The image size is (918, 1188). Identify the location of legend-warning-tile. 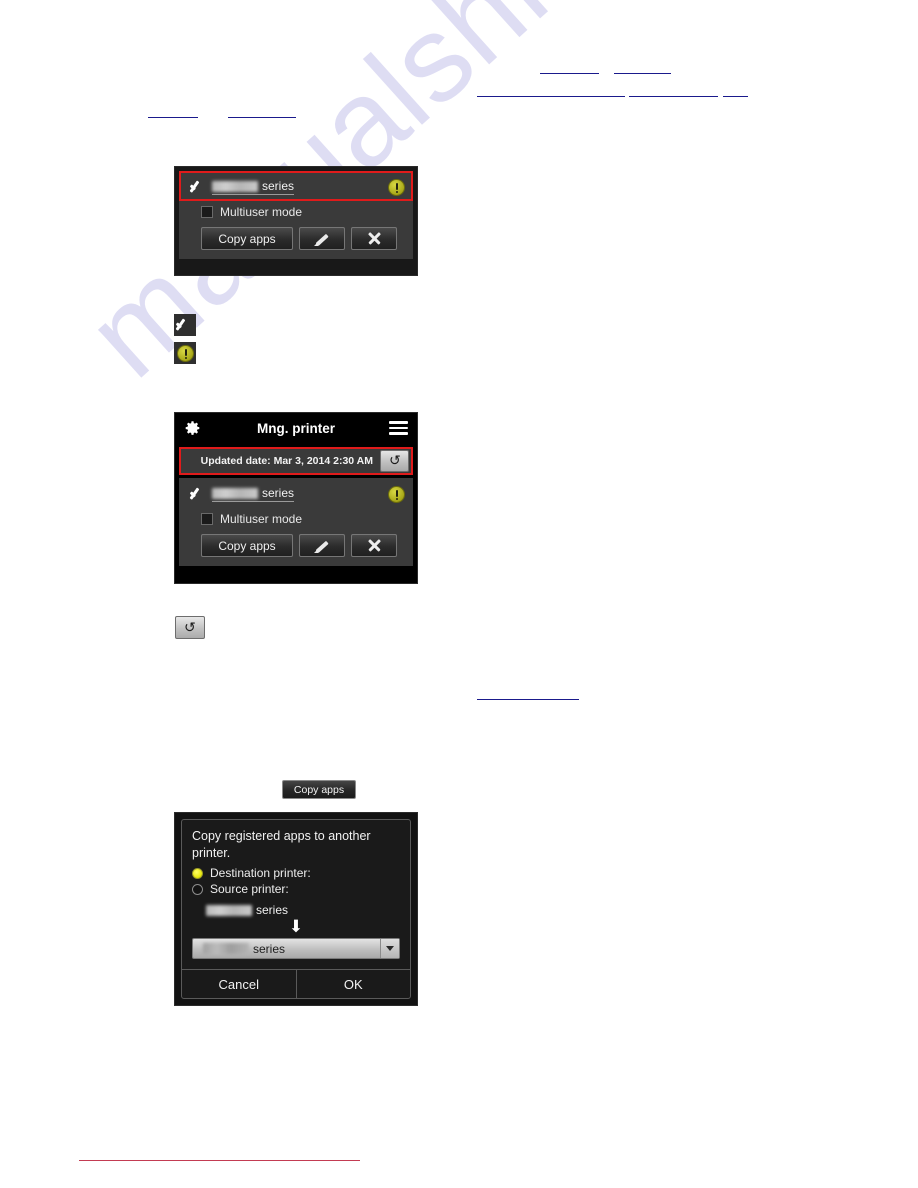
(185, 353).